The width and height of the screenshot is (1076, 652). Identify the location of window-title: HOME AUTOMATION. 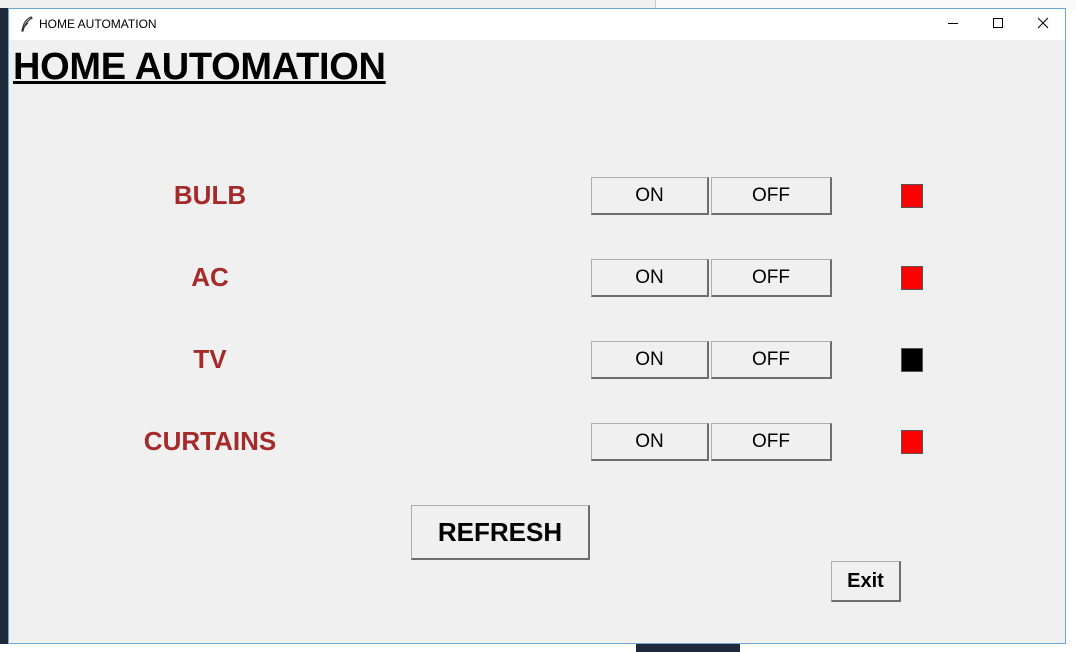
(98, 24).